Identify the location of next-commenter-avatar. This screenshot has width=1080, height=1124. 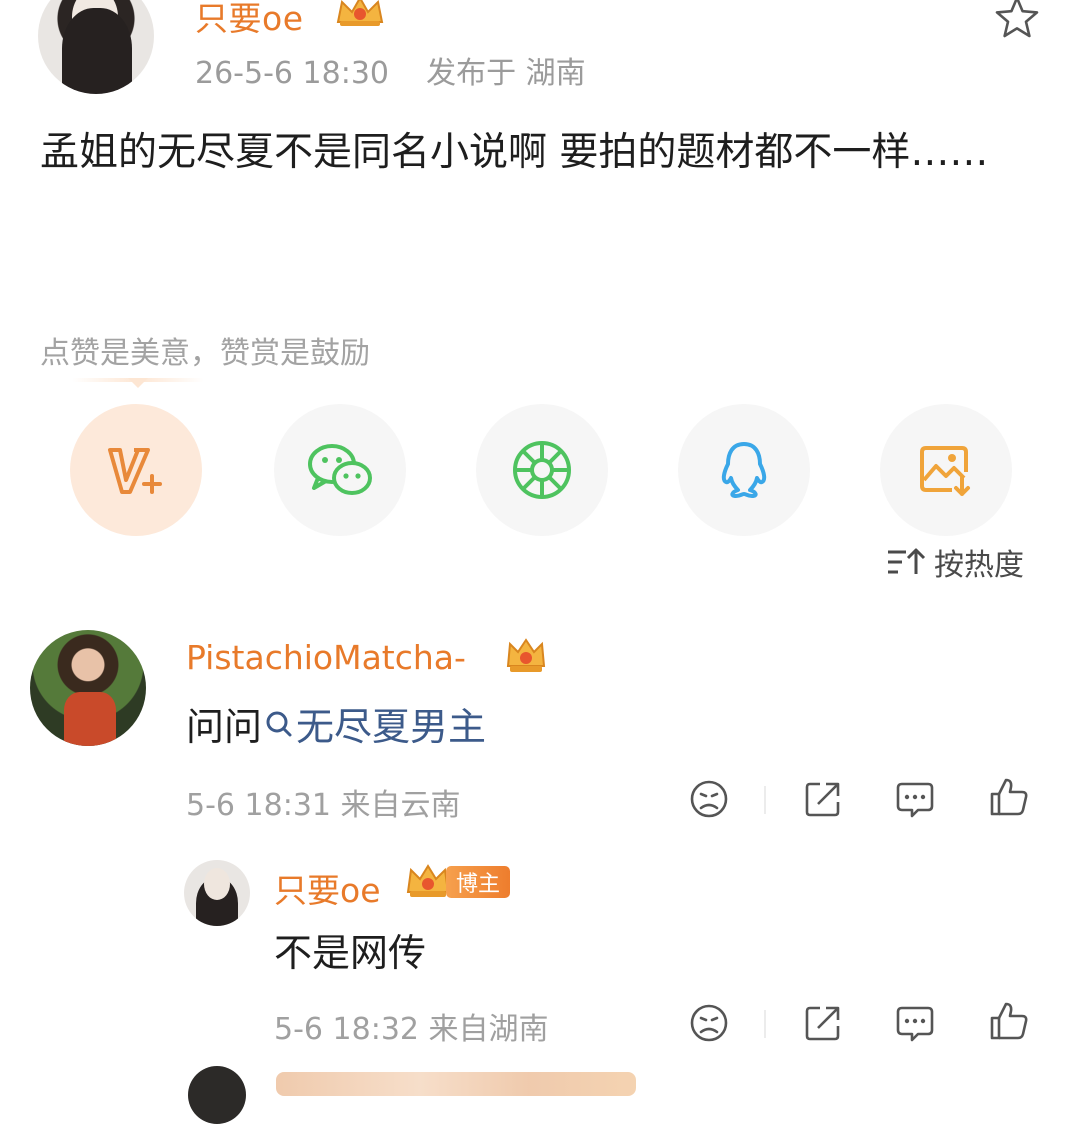
(217, 1095).